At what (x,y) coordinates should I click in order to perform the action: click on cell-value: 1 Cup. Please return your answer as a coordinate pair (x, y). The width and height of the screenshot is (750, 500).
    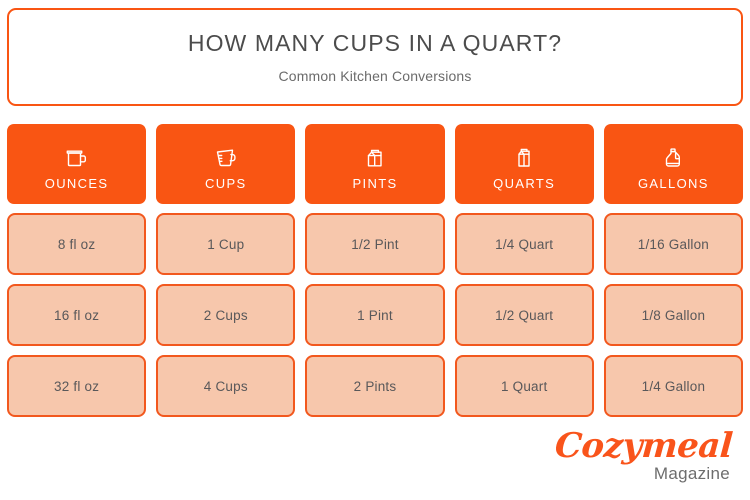
    Looking at the image, I should click on (226, 244).